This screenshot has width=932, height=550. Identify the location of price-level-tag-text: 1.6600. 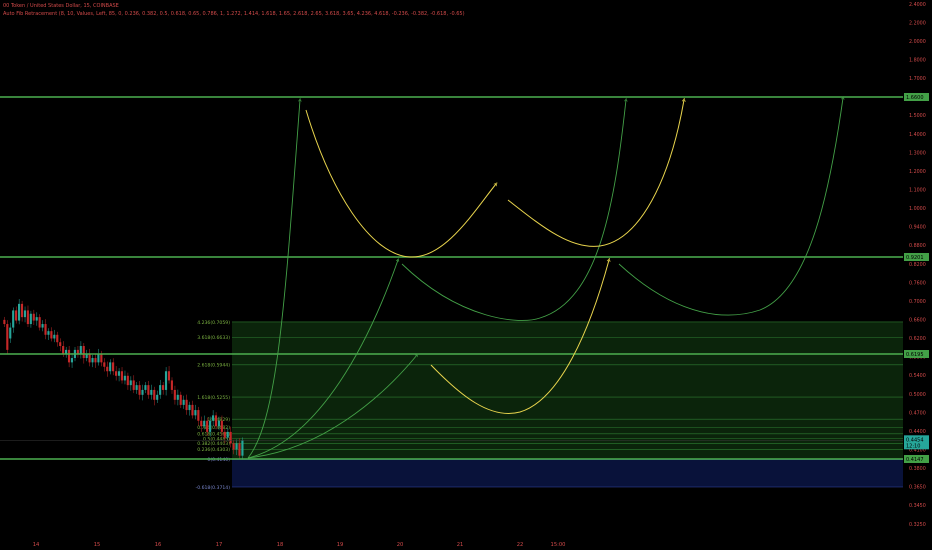
(915, 98).